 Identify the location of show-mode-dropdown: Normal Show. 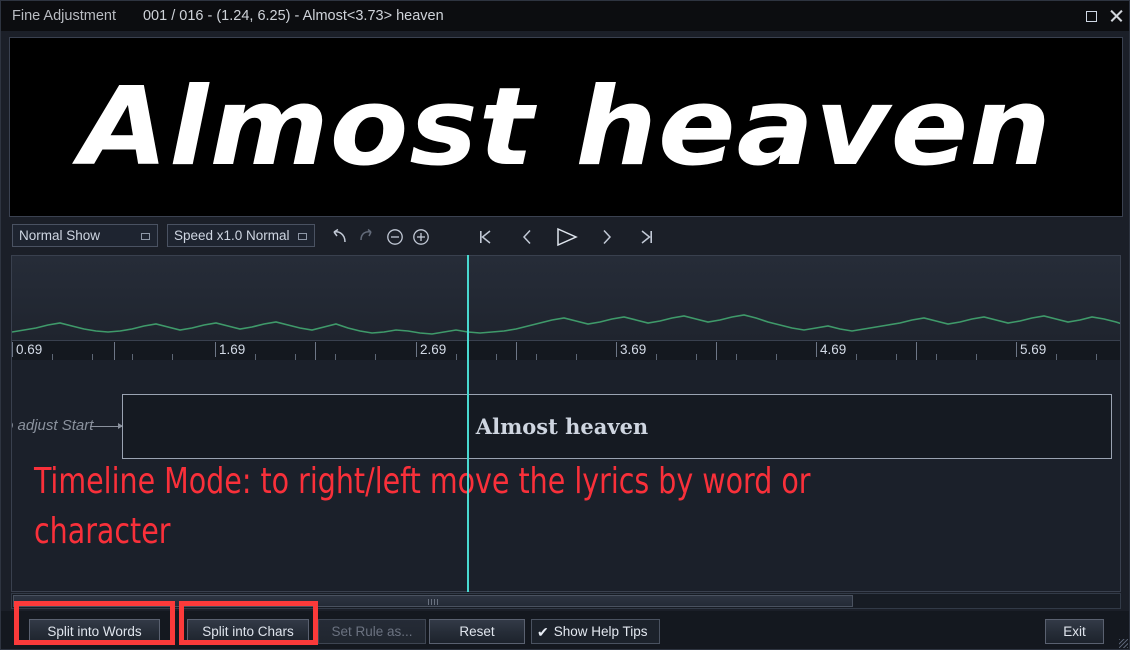
(85, 235).